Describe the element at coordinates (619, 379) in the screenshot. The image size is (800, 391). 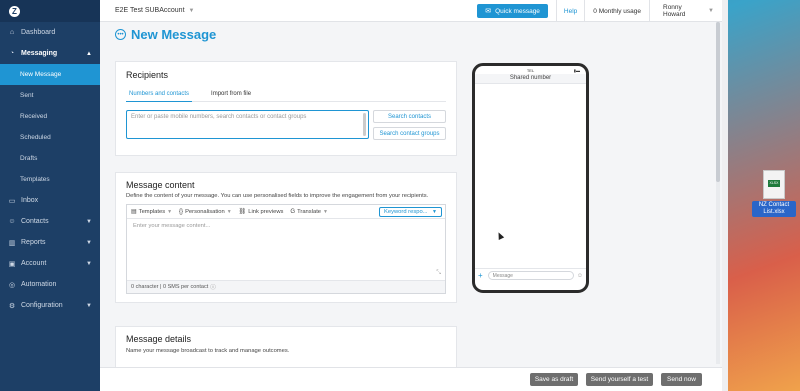
I see `send-test-button: Send yourself a test` at that location.